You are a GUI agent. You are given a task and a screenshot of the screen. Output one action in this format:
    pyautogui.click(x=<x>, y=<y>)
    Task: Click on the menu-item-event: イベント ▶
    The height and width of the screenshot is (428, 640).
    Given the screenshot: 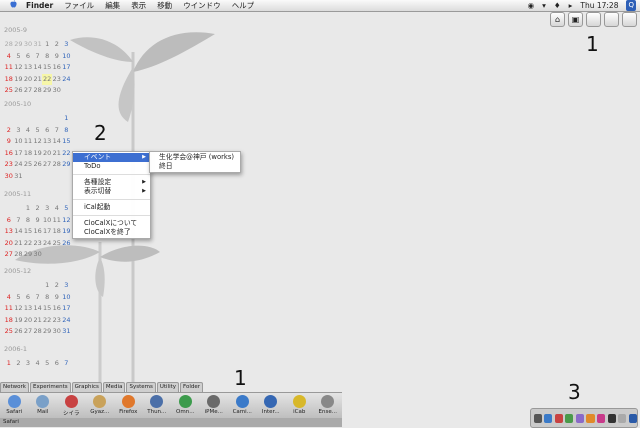 What is the action you would take?
    pyautogui.click(x=111, y=157)
    